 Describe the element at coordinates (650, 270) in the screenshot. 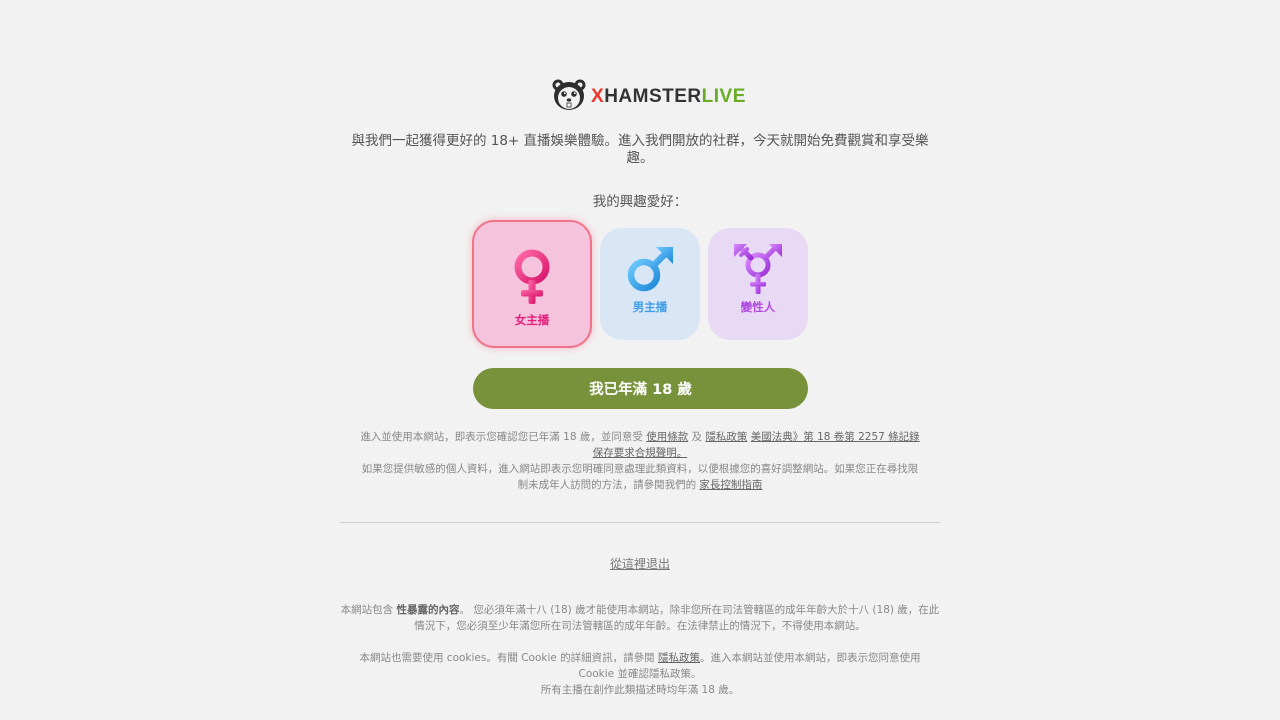

I see `male-symbol-icon` at that location.